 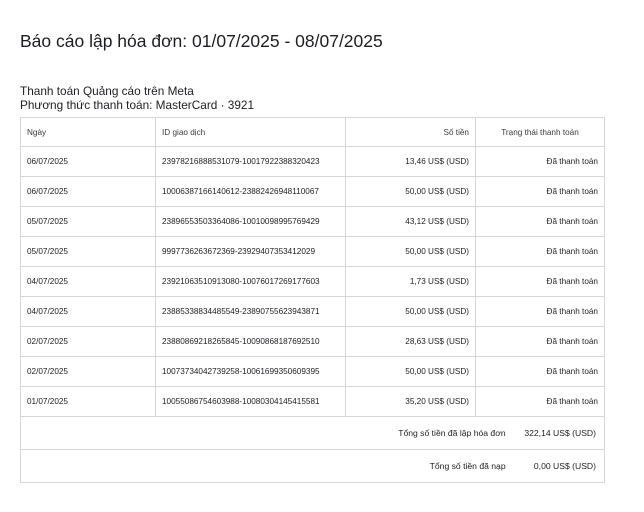 I want to click on header-transaction-id: ID giao dịch, so click(x=250, y=132).